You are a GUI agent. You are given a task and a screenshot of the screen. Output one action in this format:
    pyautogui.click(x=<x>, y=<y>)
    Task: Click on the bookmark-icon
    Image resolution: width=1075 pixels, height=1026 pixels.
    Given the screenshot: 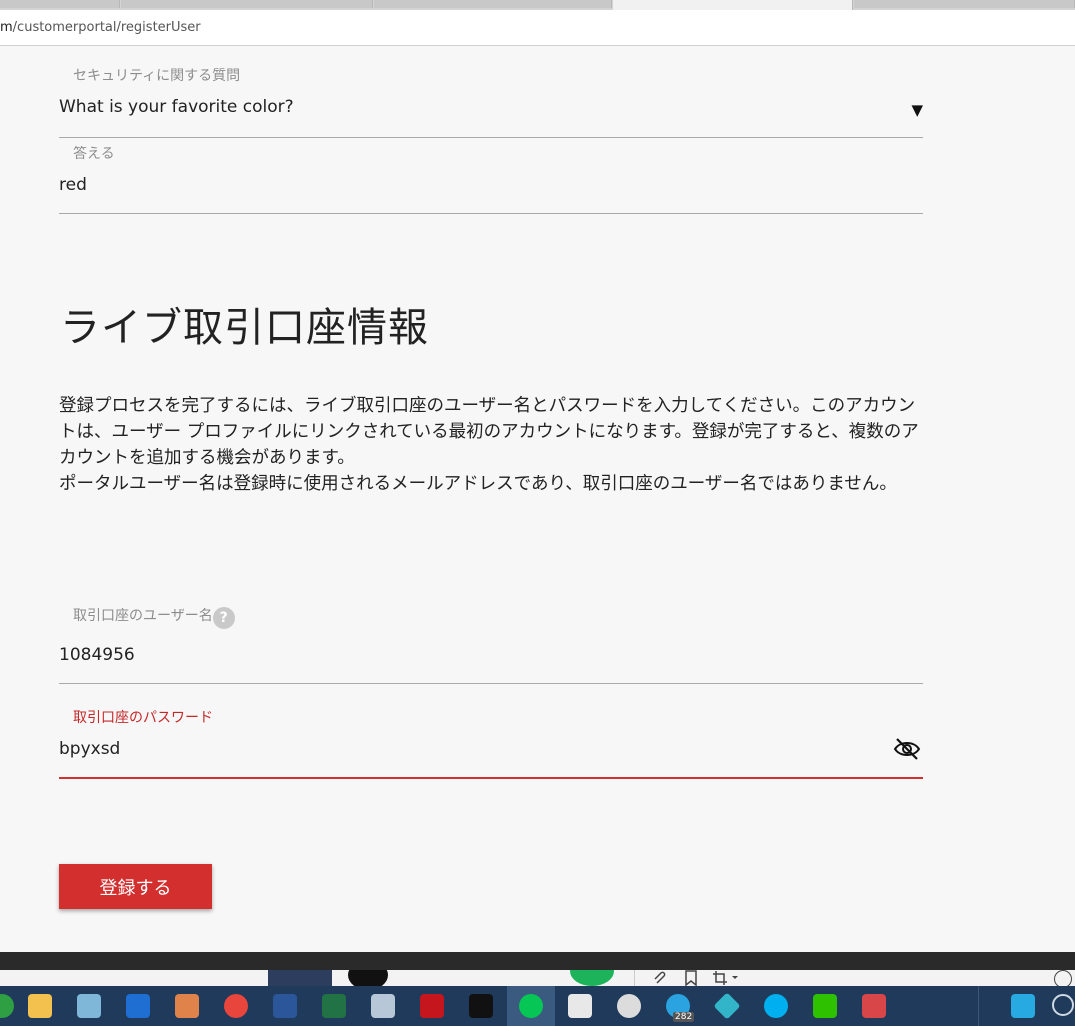 What is the action you would take?
    pyautogui.click(x=691, y=978)
    